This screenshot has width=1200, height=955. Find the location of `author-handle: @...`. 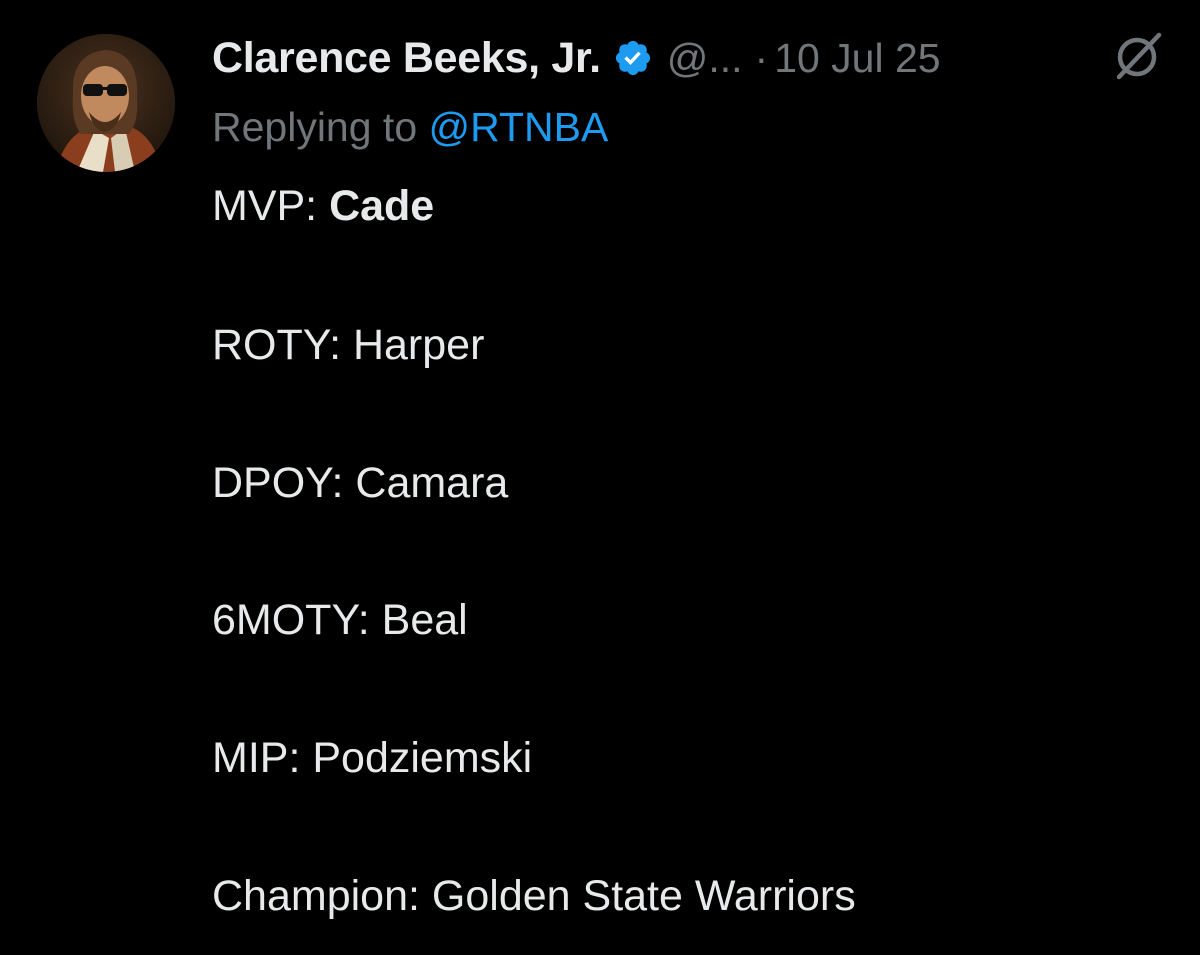

author-handle: @... is located at coordinates (705, 58).